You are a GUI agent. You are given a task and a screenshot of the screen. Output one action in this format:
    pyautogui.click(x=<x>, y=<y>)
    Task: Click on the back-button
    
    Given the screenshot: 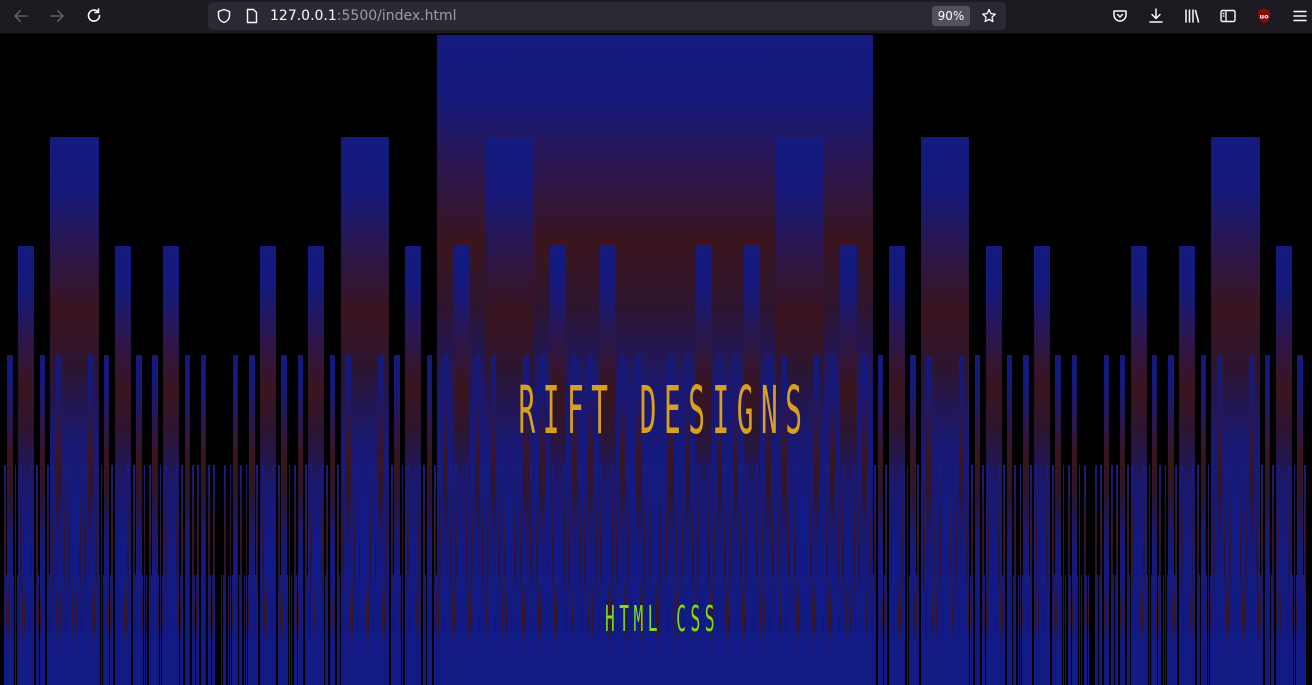 What is the action you would take?
    pyautogui.click(x=21, y=16)
    